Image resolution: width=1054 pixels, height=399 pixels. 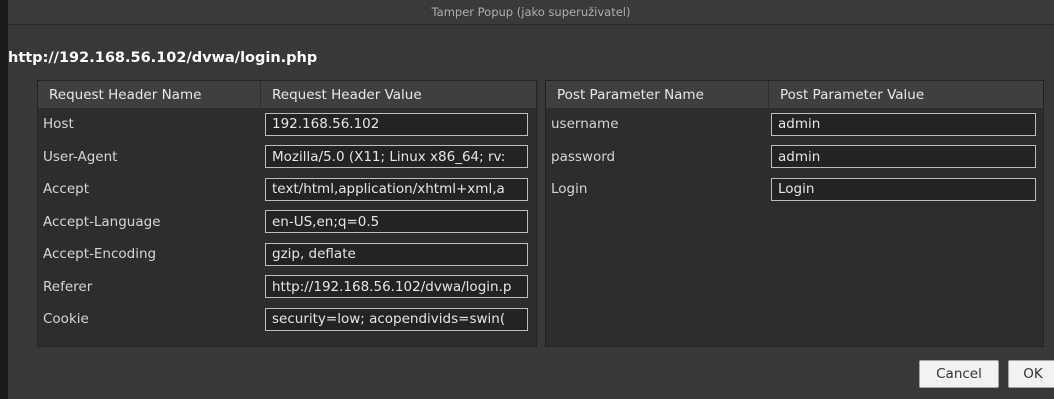 What do you see at coordinates (80, 156) in the screenshot?
I see `header-name-user-agent: User-Agent` at bounding box center [80, 156].